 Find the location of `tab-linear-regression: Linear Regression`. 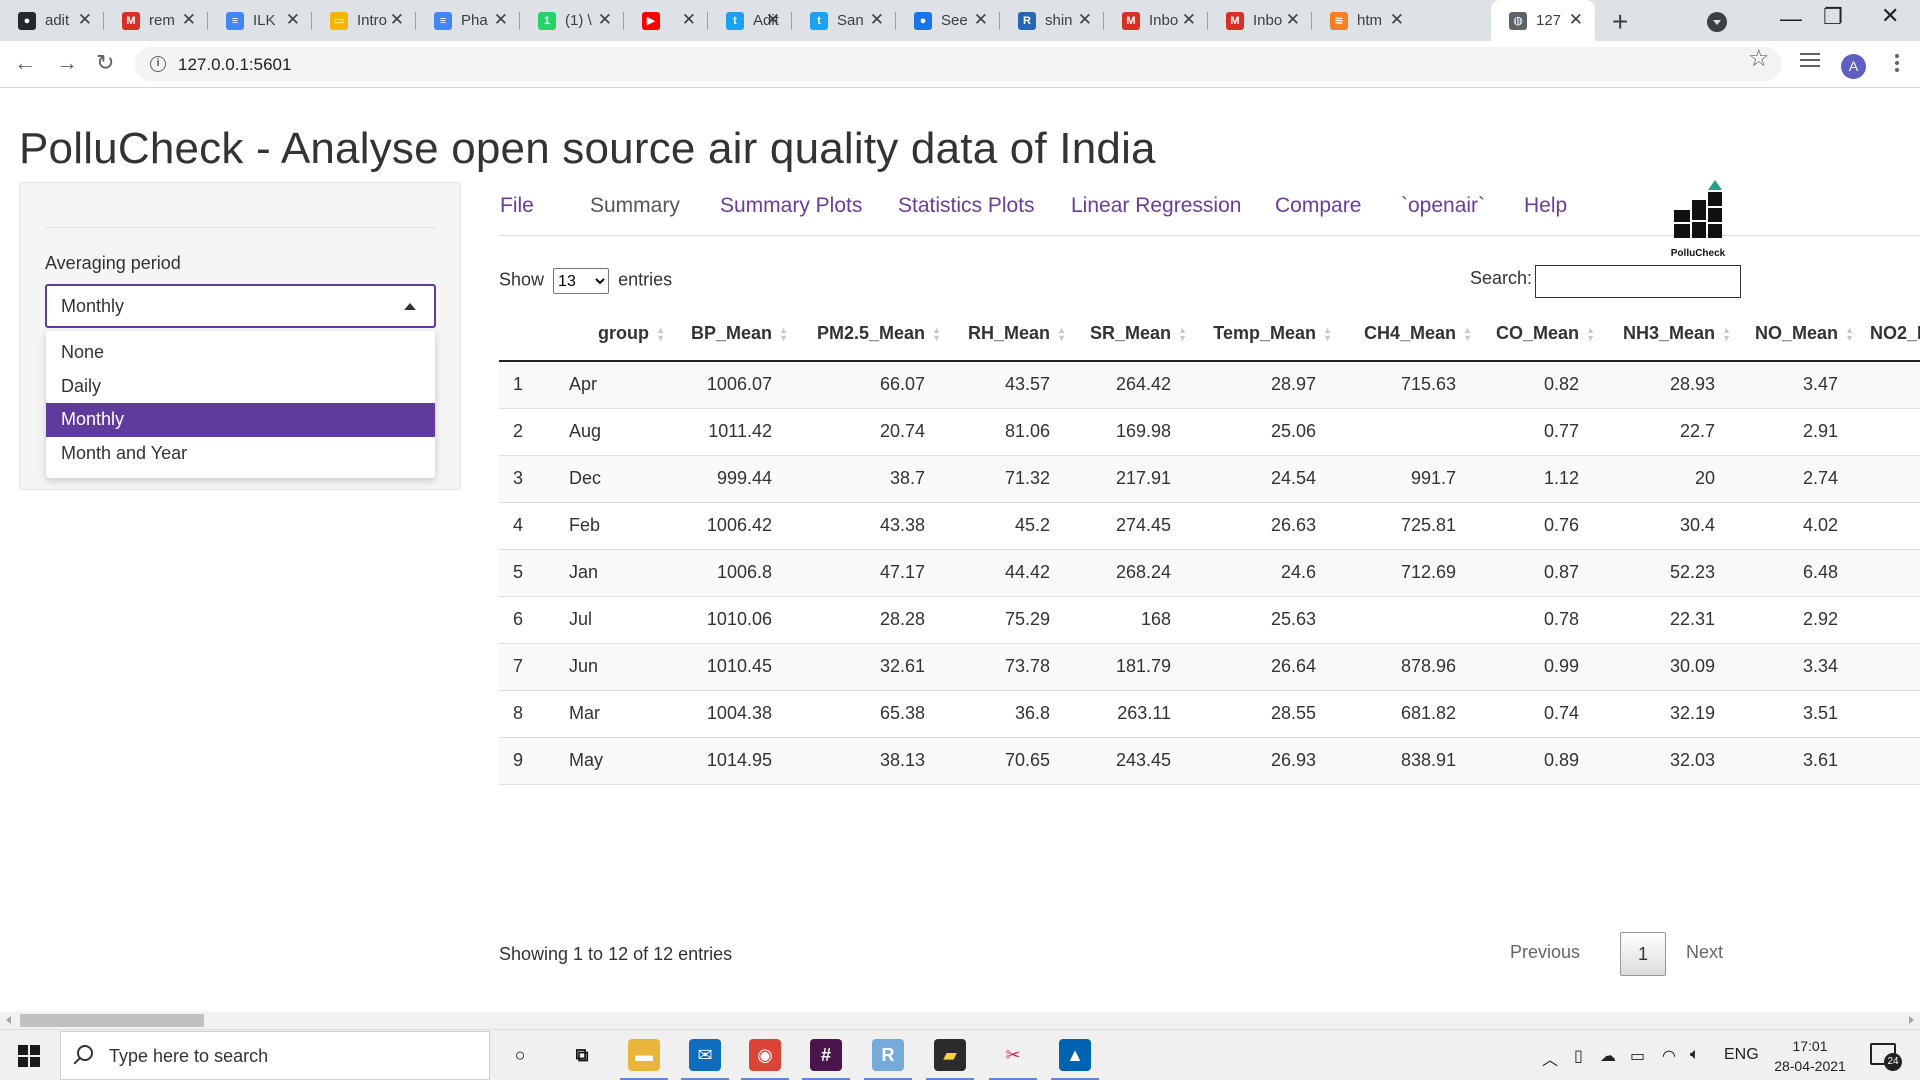

tab-linear-regression: Linear Regression is located at coordinates (1156, 211).